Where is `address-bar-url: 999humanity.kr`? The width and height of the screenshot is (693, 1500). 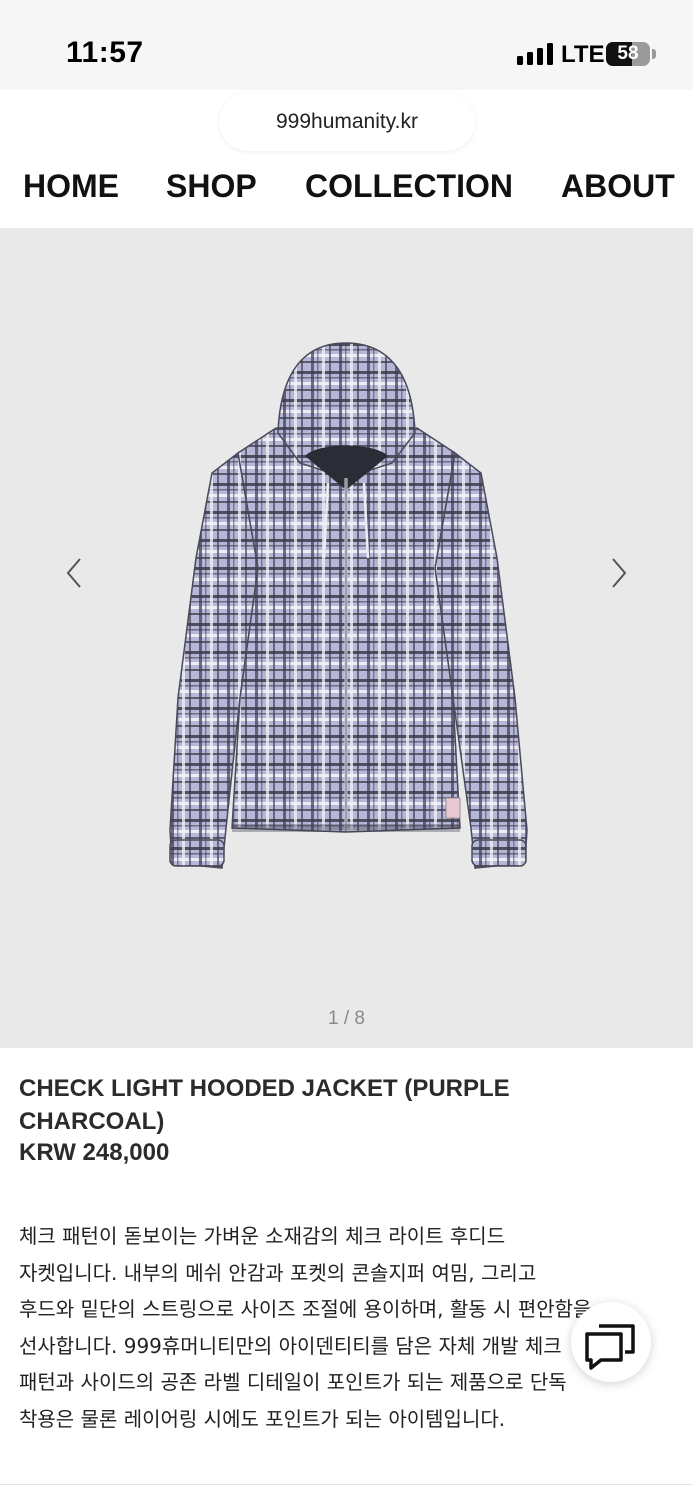 address-bar-url: 999humanity.kr is located at coordinates (347, 121).